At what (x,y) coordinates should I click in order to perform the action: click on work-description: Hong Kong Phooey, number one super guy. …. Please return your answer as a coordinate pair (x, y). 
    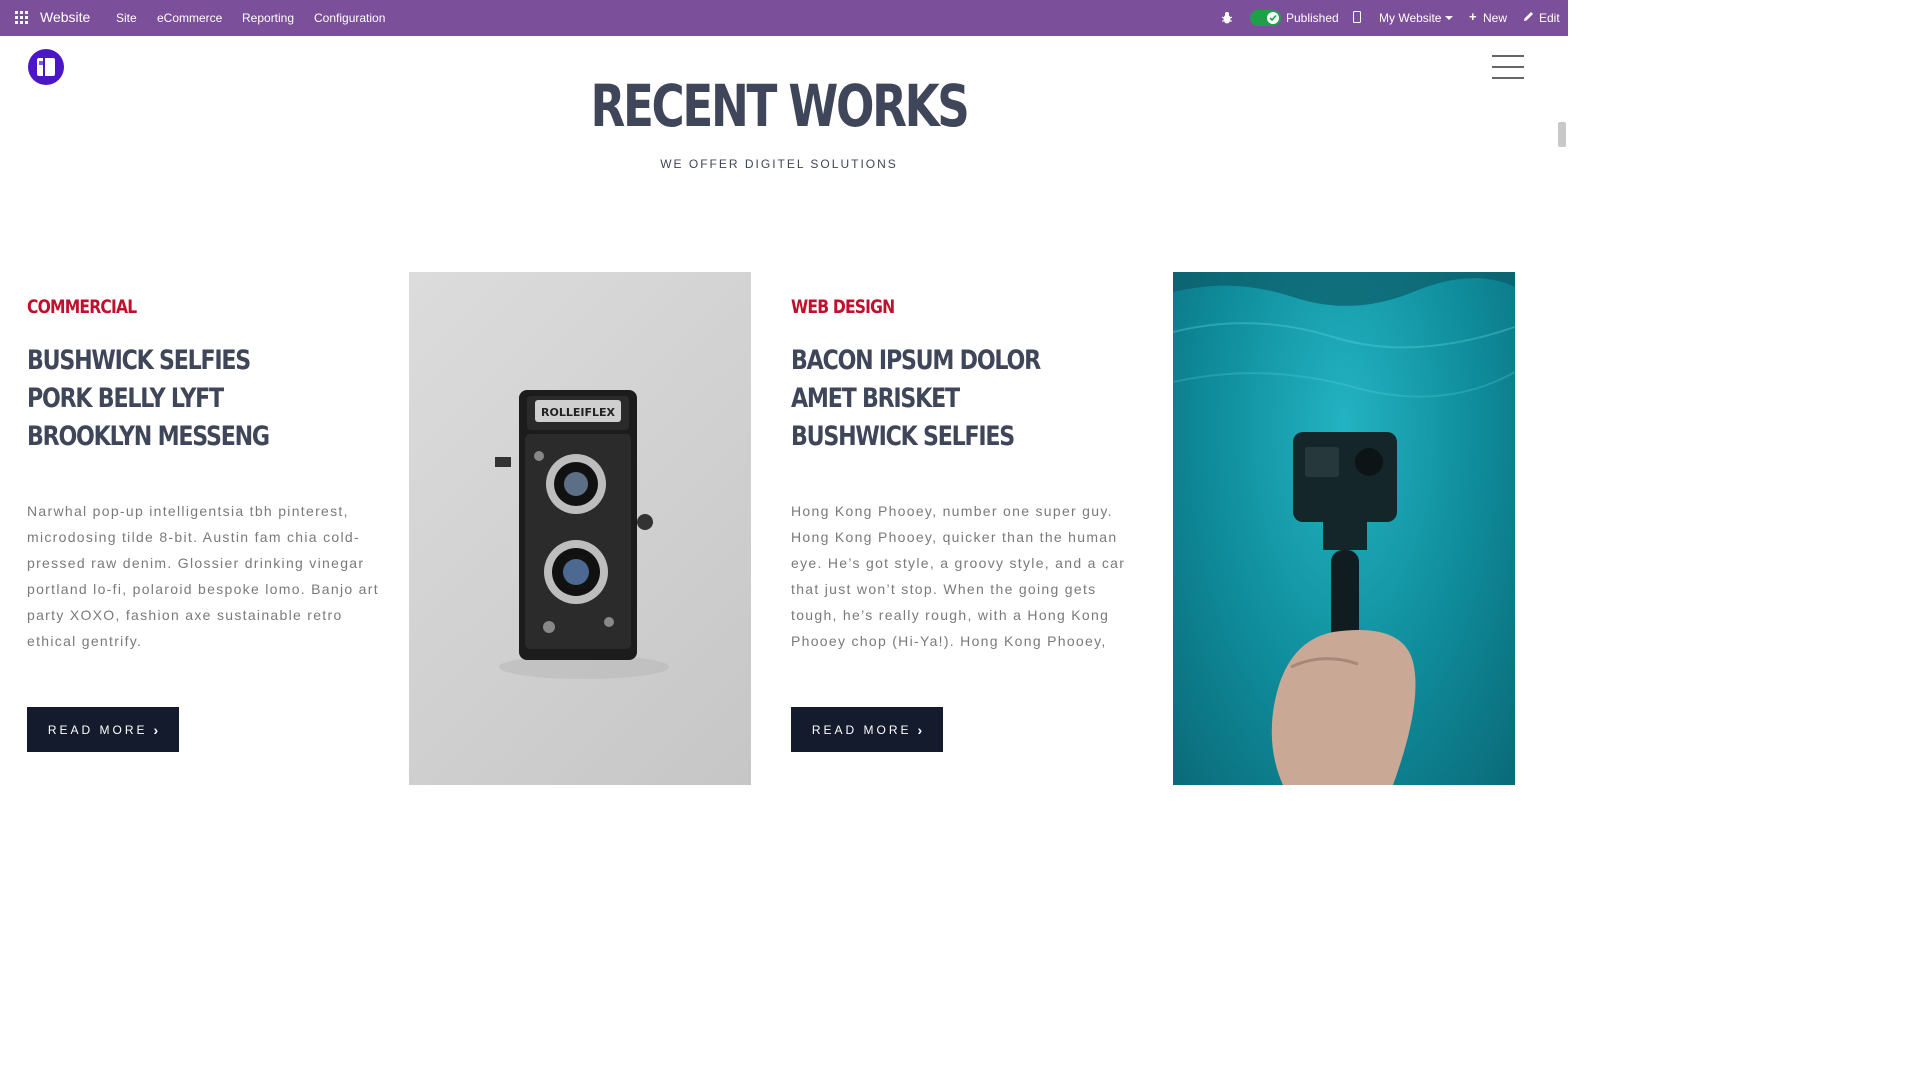
    Looking at the image, I should click on (958, 576).